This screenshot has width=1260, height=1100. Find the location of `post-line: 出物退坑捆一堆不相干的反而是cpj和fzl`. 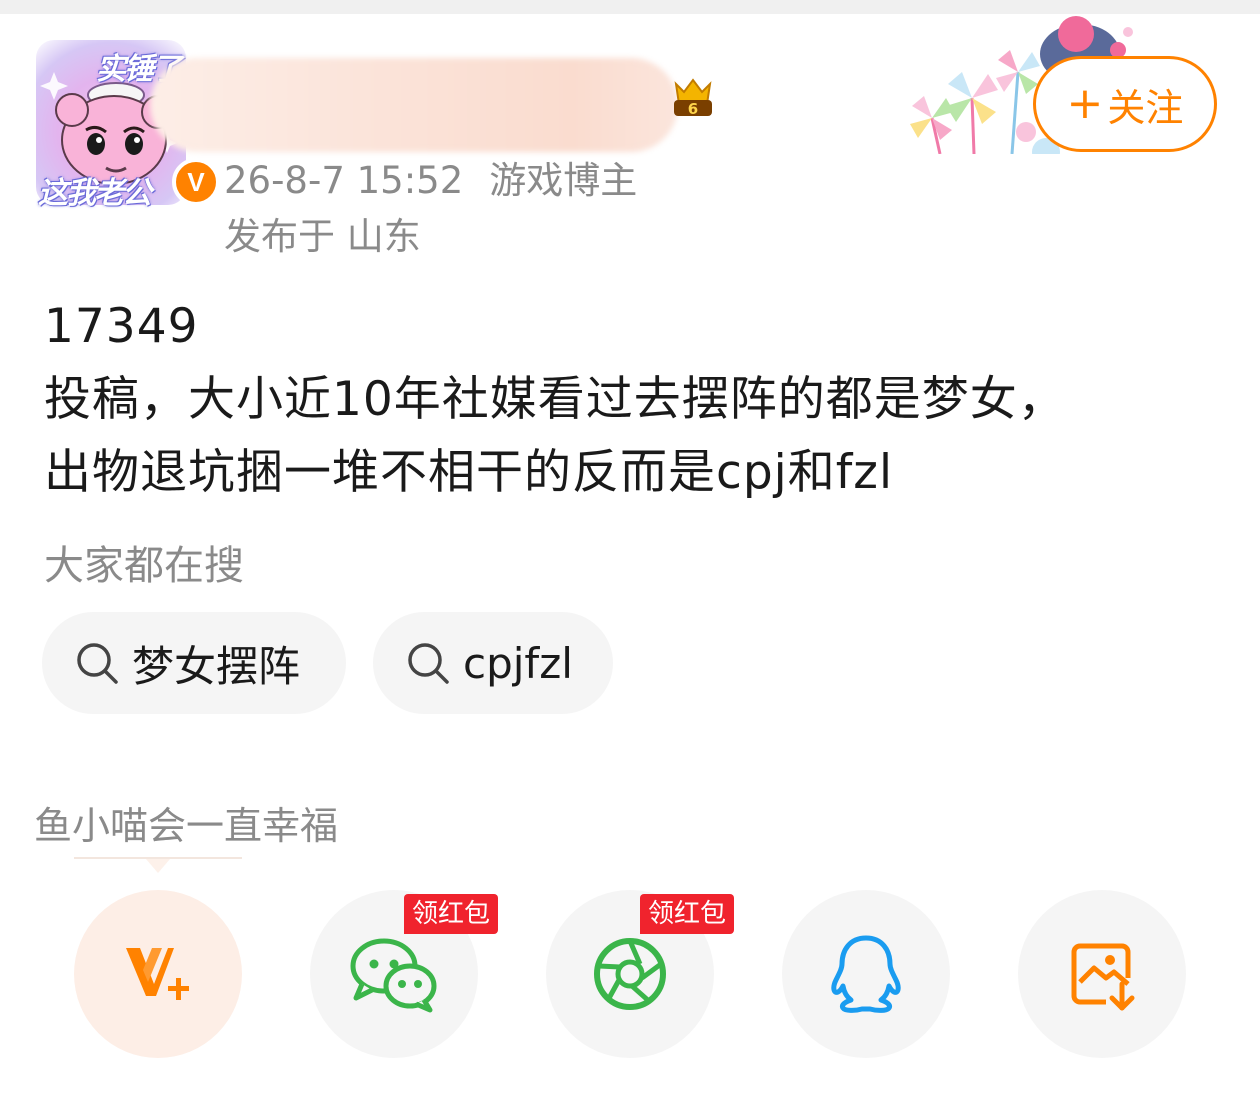

post-line: 出物退坑捆一堆不相干的反而是cpj和fzl is located at coordinates (469, 472).